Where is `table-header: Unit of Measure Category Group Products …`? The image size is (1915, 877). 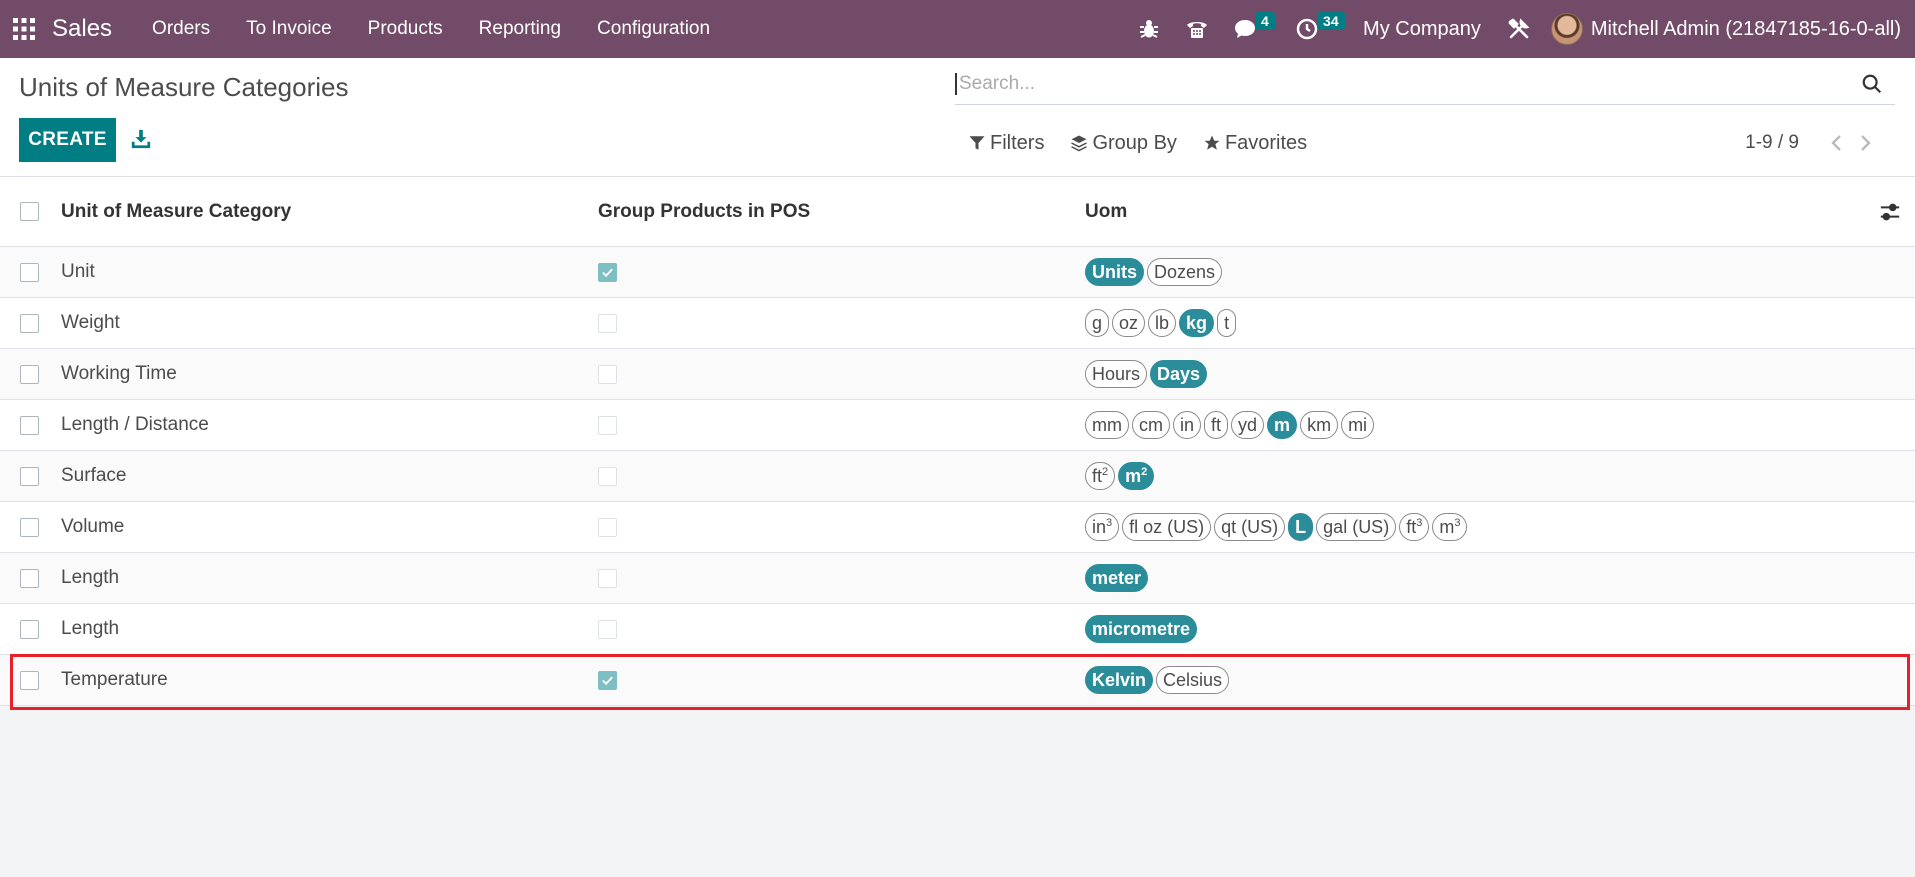
table-header: Unit of Measure Category Group Products … is located at coordinates (957, 212).